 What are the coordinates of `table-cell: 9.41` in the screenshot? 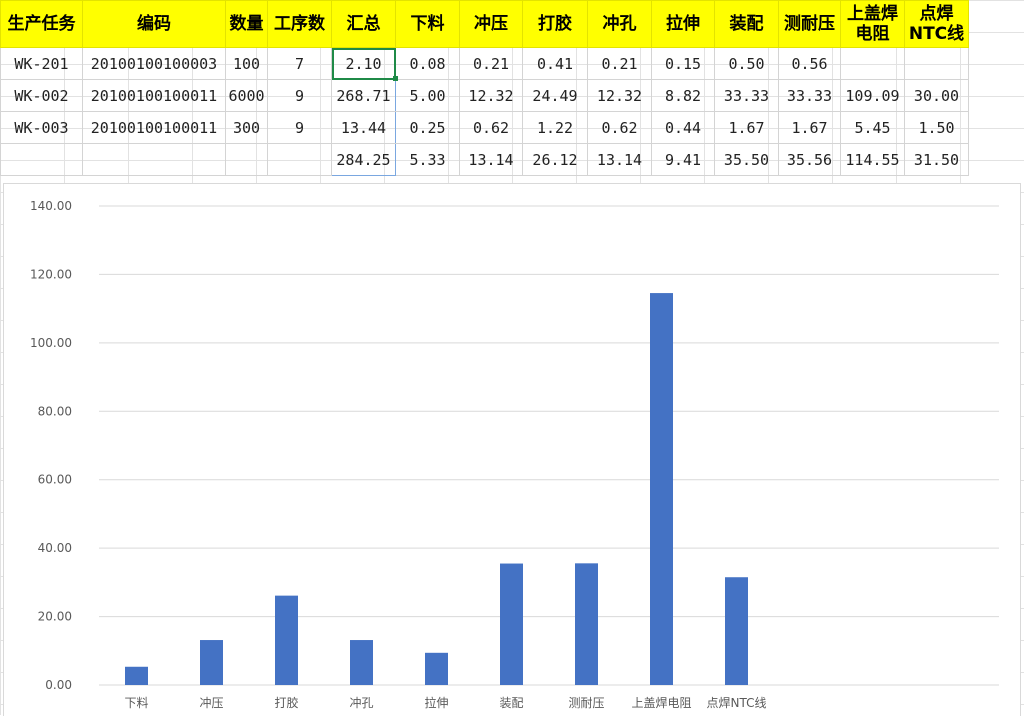 It's located at (683, 159).